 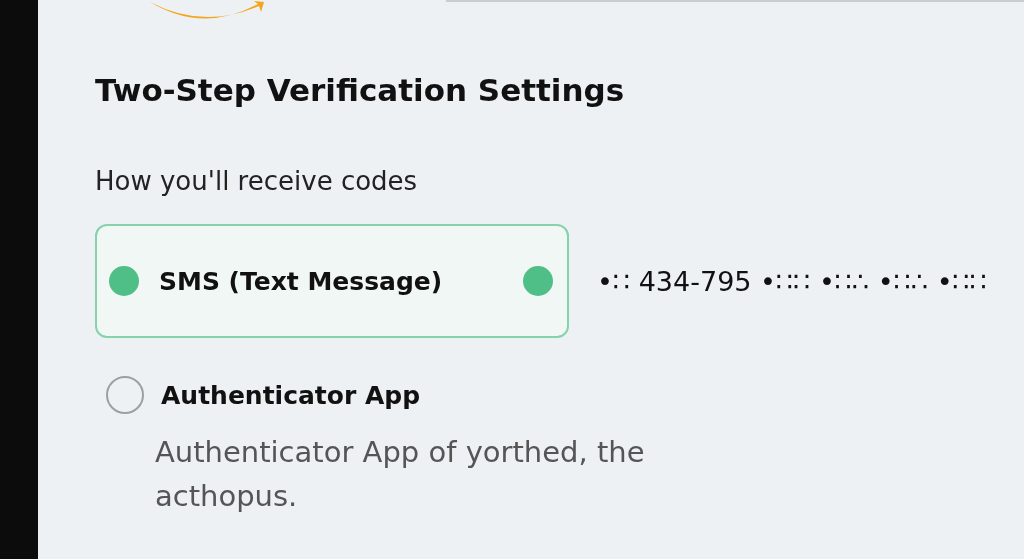 What do you see at coordinates (360, 90) in the screenshot?
I see `page-title: Two-Step Verification Settings` at bounding box center [360, 90].